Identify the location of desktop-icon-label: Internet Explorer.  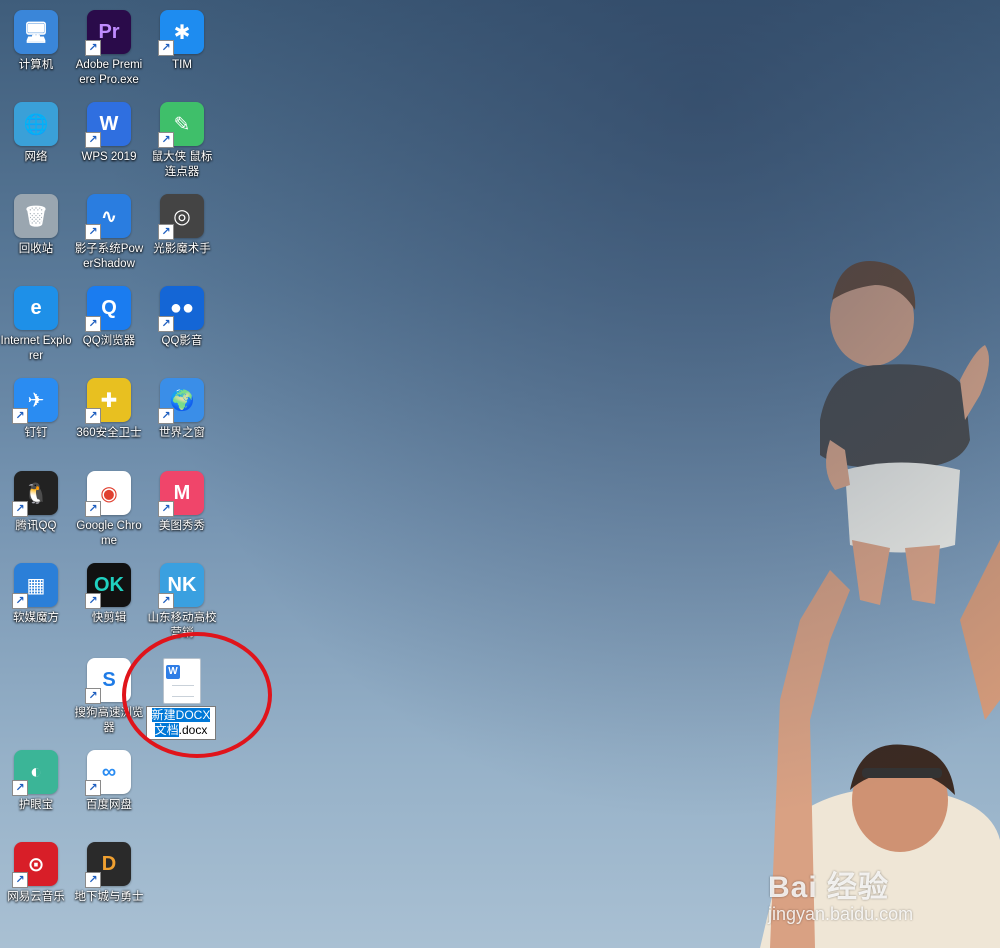
(36, 348).